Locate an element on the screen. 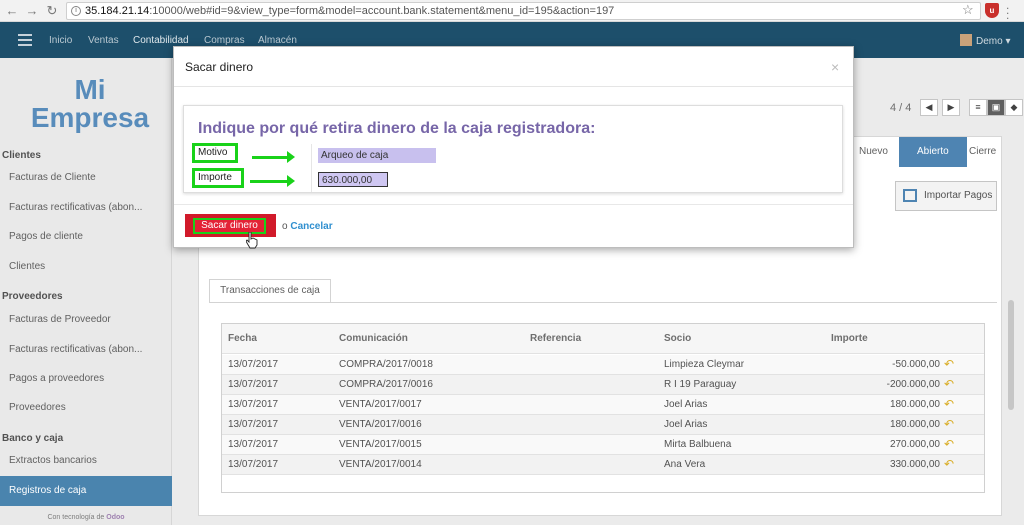  info-icon: i is located at coordinates (76, 11).